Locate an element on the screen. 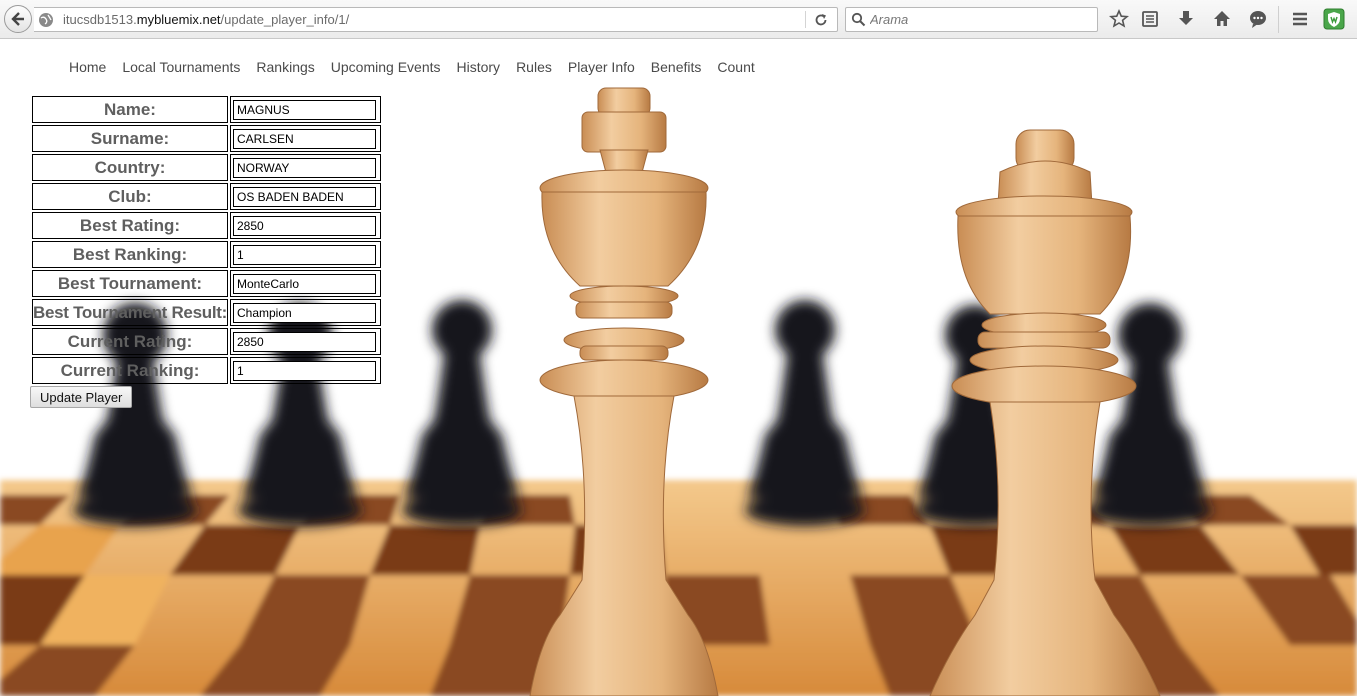  toolbar-separator is located at coordinates (1278, 19).